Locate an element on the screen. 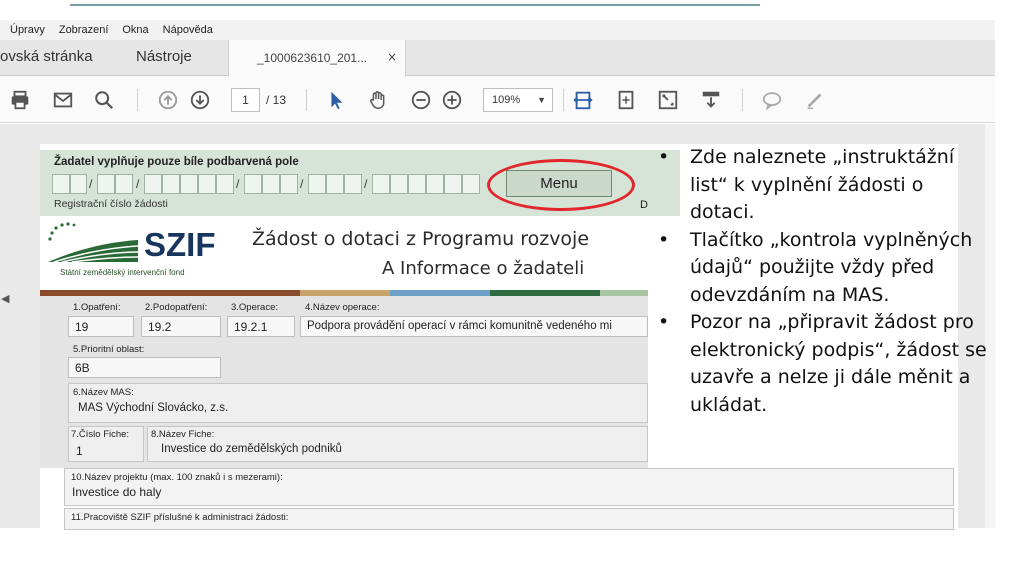 Image resolution: width=1024 pixels, height=566 pixels. nazev-projektu-field: Investice do haly is located at coordinates (506, 492).